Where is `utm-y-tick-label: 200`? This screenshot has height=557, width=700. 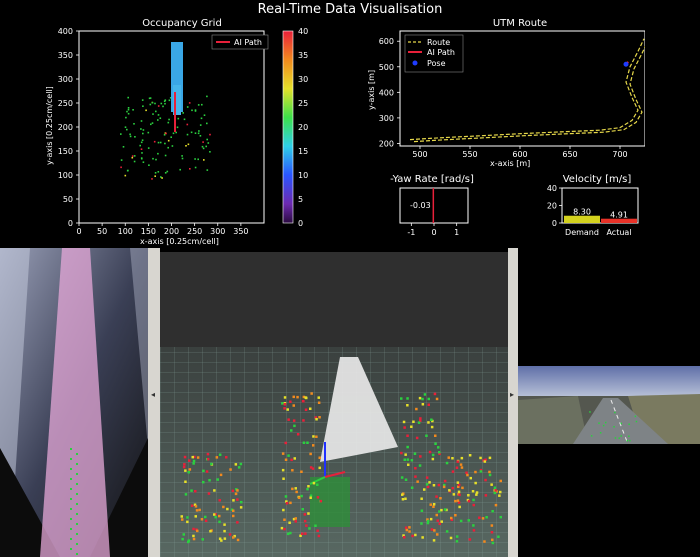 utm-y-tick-label: 200 is located at coordinates (386, 143).